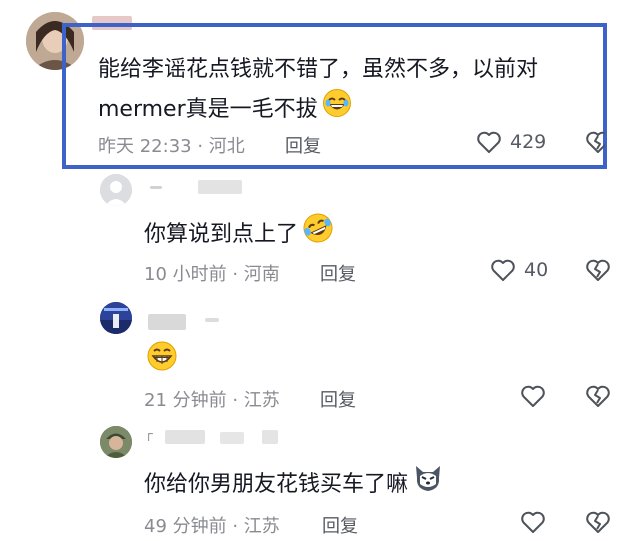 The width and height of the screenshot is (640, 541). Describe the element at coordinates (337, 110) in the screenshot. I see `laughing-emoji-icon` at that location.